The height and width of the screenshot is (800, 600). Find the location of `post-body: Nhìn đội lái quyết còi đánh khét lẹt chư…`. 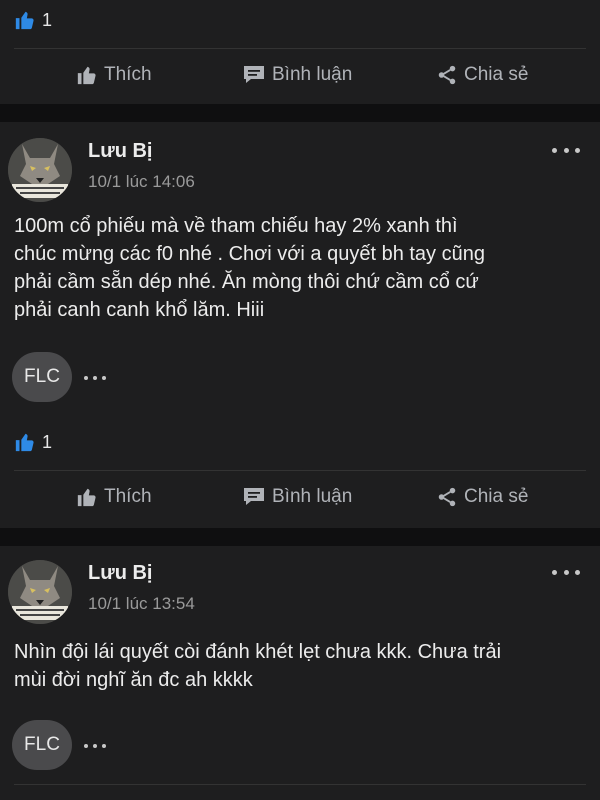

post-body: Nhìn đội lái quyết còi đánh khét lẹt chư… is located at coordinates (258, 666).